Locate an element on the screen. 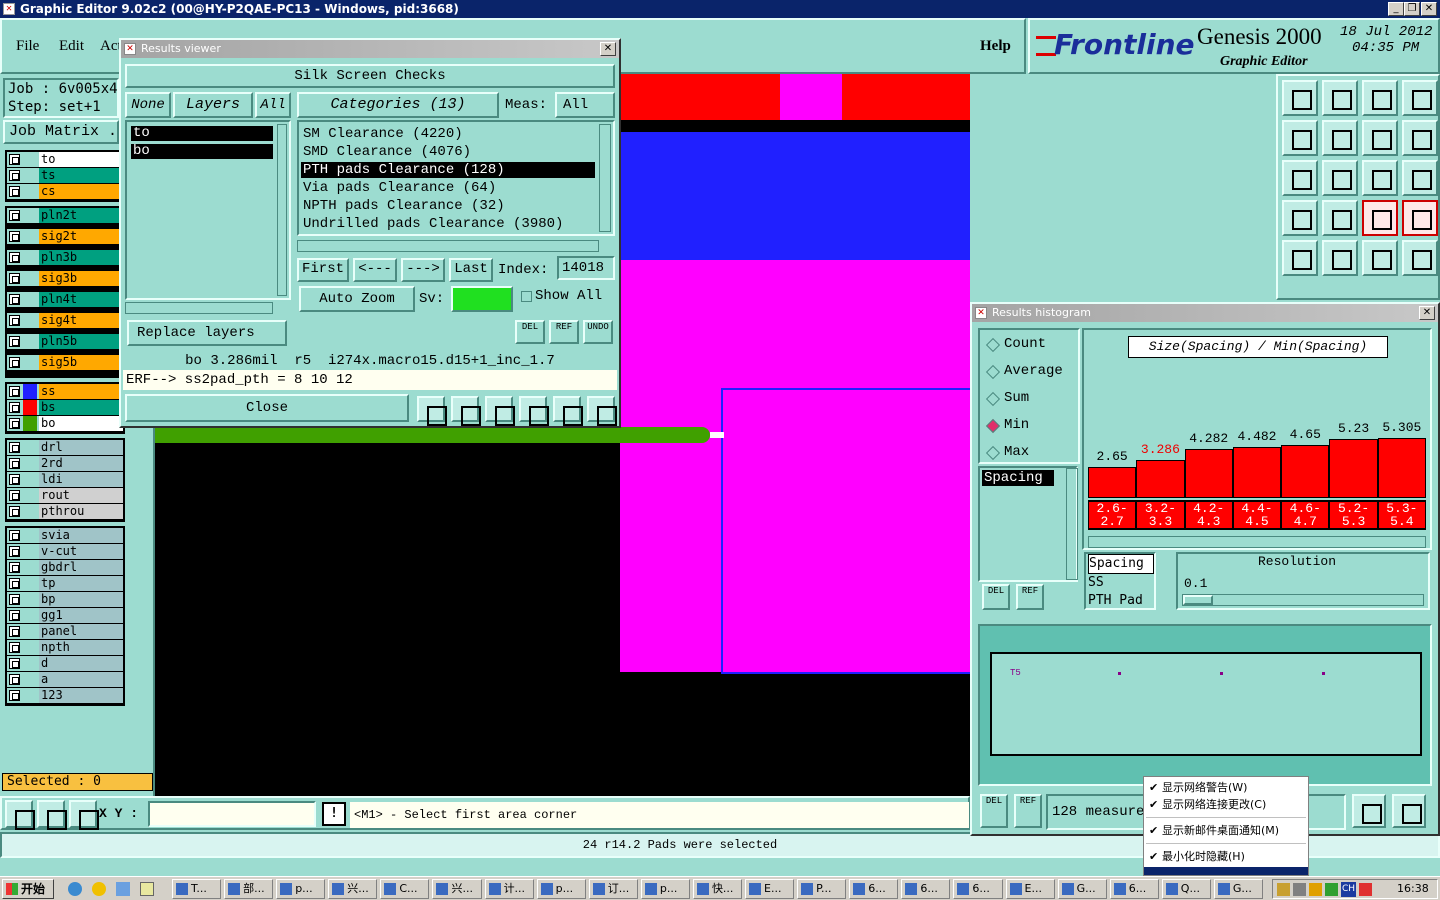  meas-select: All is located at coordinates (585, 105).